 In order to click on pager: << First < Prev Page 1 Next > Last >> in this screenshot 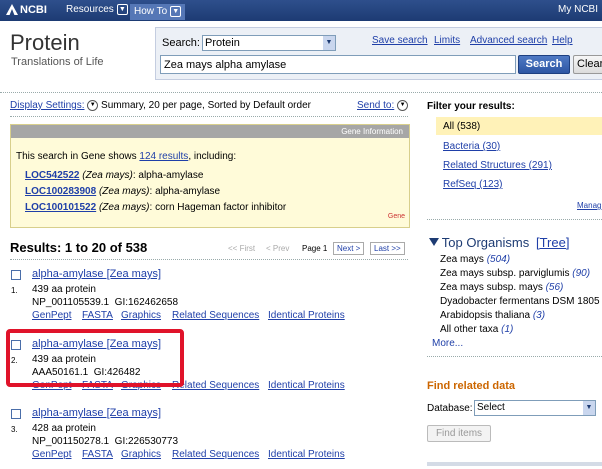, I will do `click(318, 250)`.